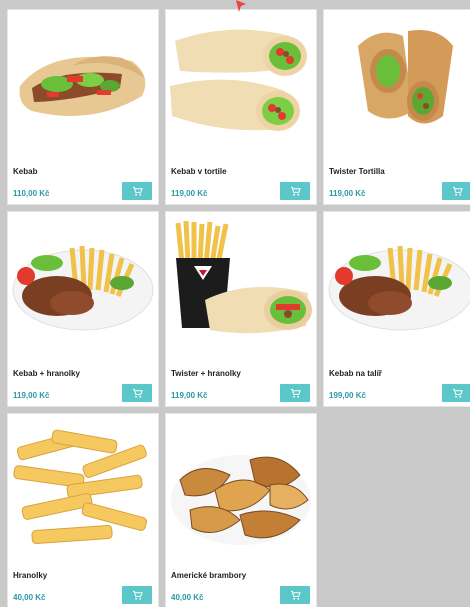 Image resolution: width=470 pixels, height=607 pixels. I want to click on product-card-hranolky: Hranolky 40,00 Kč, so click(83, 510).